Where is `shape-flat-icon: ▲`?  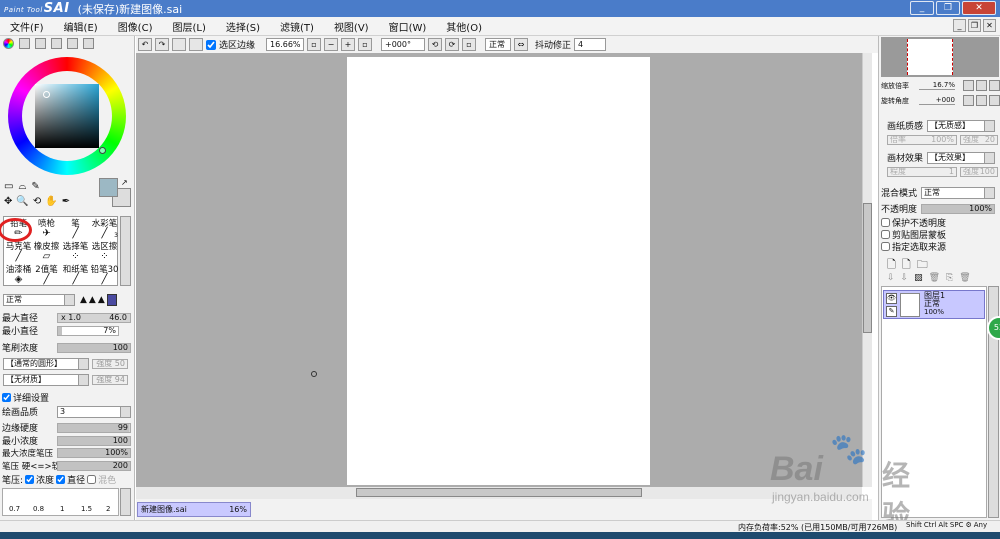
shape-flat-icon: ▲ is located at coordinates (83, 300).